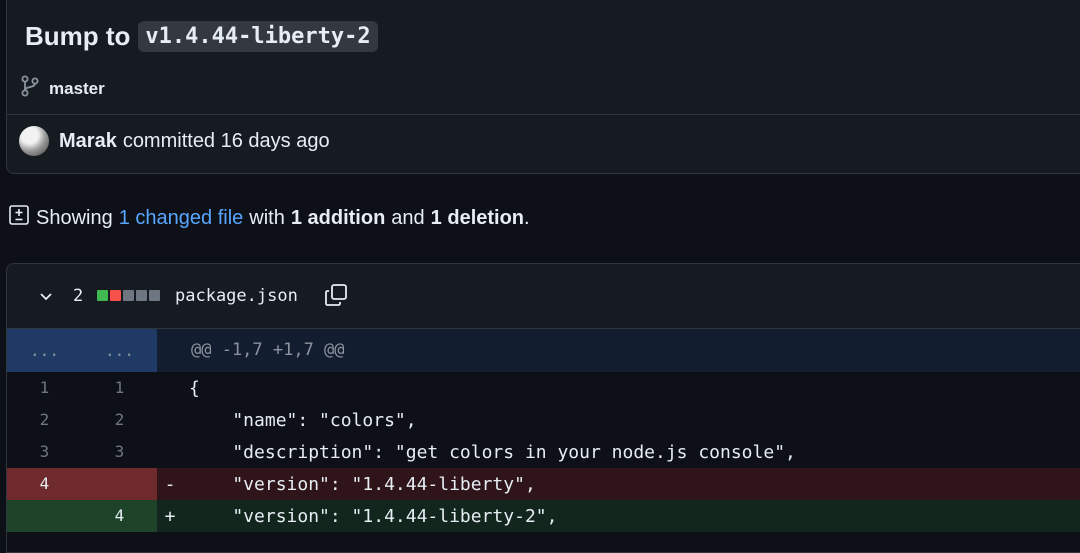 The image size is (1080, 553). Describe the element at coordinates (119, 452) in the screenshot. I see `new-line-number: 3` at that location.